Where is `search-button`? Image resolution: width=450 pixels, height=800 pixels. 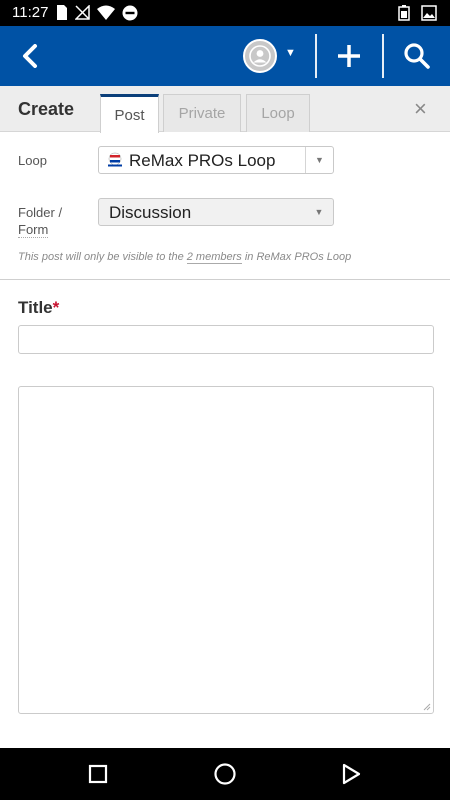
search-button is located at coordinates (417, 56).